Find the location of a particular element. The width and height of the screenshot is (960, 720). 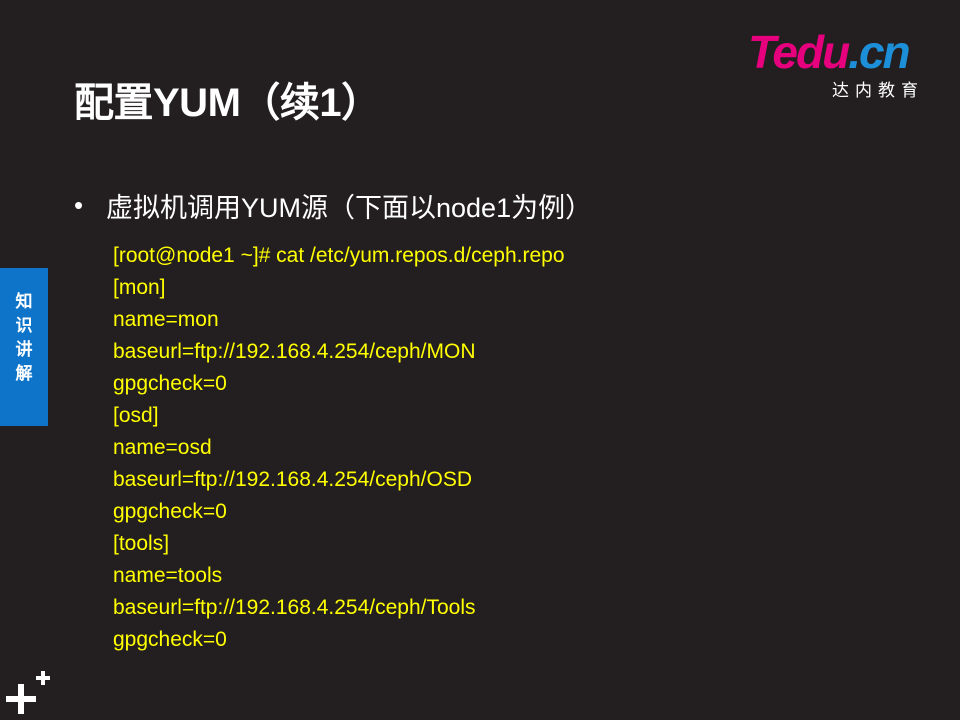

bullet-text: 虚拟机调用YUM源（下面以node1为例） is located at coordinates (349, 208).